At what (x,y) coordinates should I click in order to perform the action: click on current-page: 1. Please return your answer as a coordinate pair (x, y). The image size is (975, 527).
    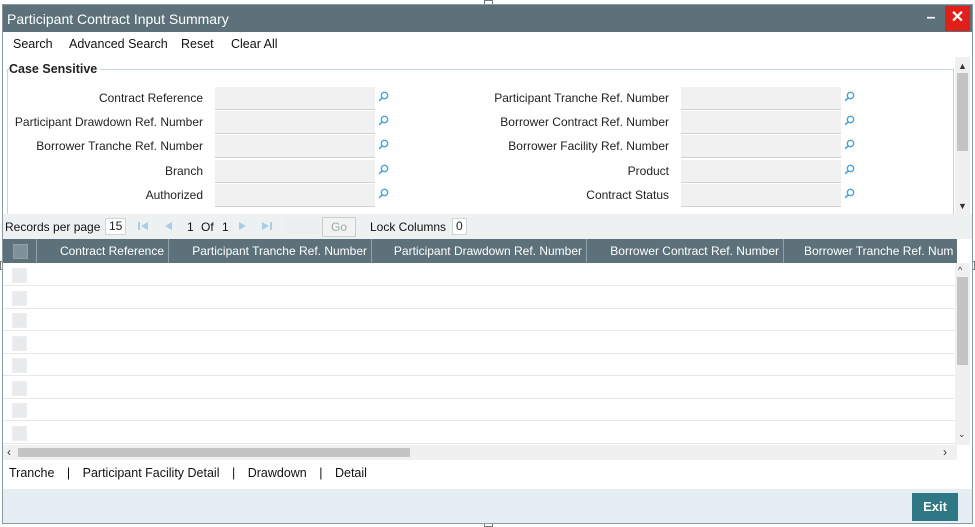
    Looking at the image, I should click on (190, 227).